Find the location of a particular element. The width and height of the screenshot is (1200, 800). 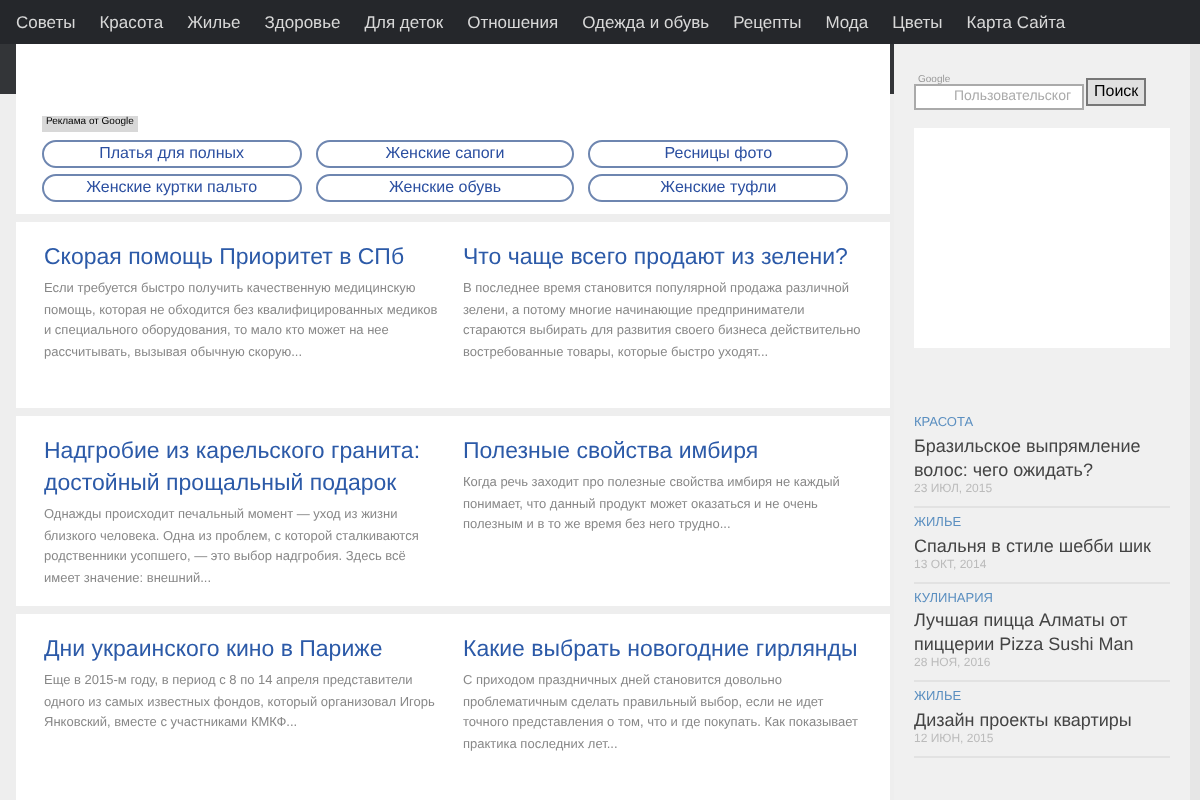

post-title: Спальня в стиле шебби шик is located at coordinates (1042, 545).